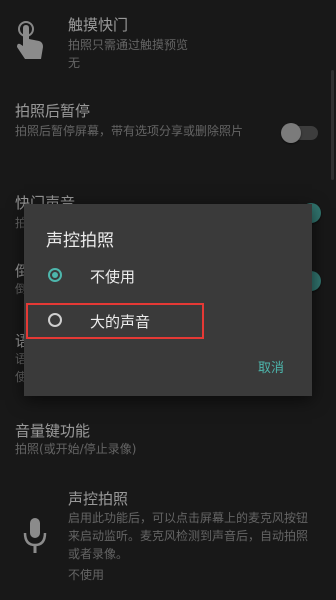 The height and width of the screenshot is (600, 336). What do you see at coordinates (271, 366) in the screenshot?
I see `cancel-button: 取消` at bounding box center [271, 366].